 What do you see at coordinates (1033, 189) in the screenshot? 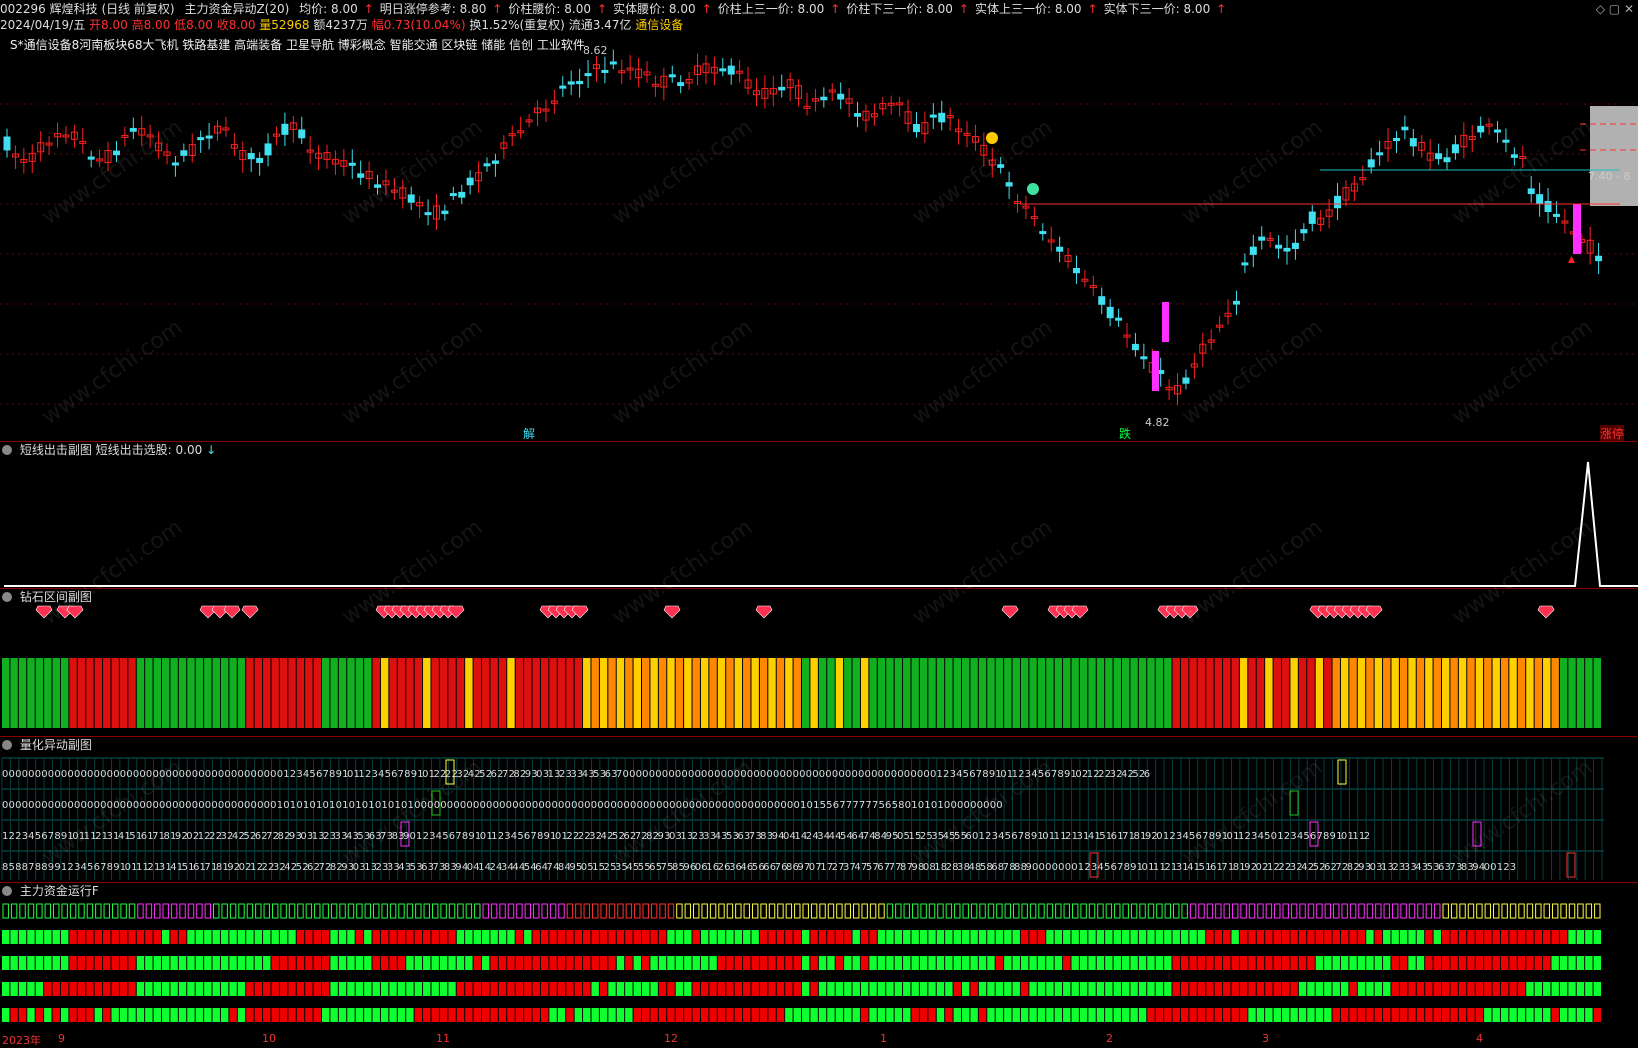
I see `down-signal-icon` at bounding box center [1033, 189].